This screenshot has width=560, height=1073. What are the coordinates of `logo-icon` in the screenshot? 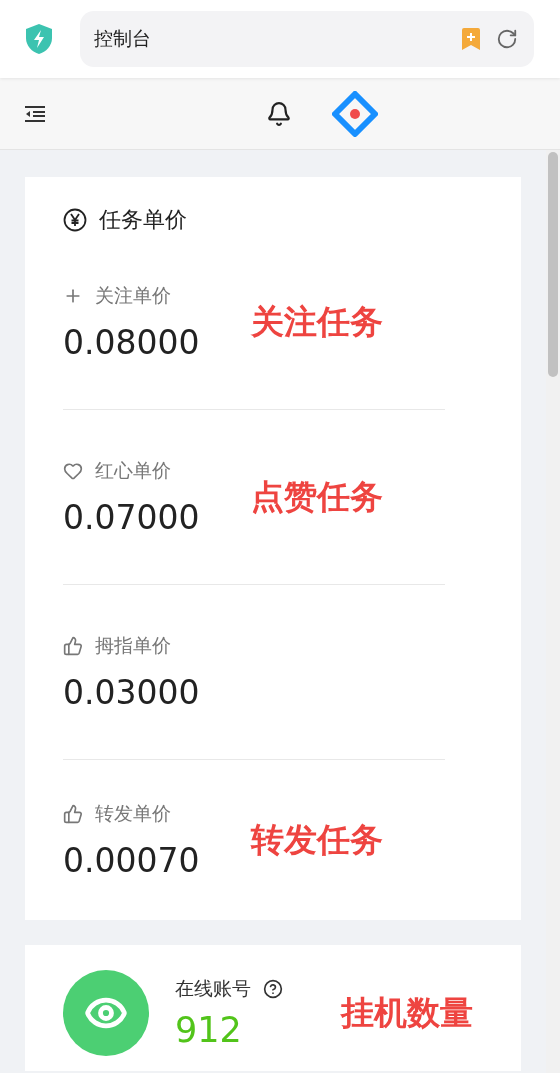 It's located at (355, 113).